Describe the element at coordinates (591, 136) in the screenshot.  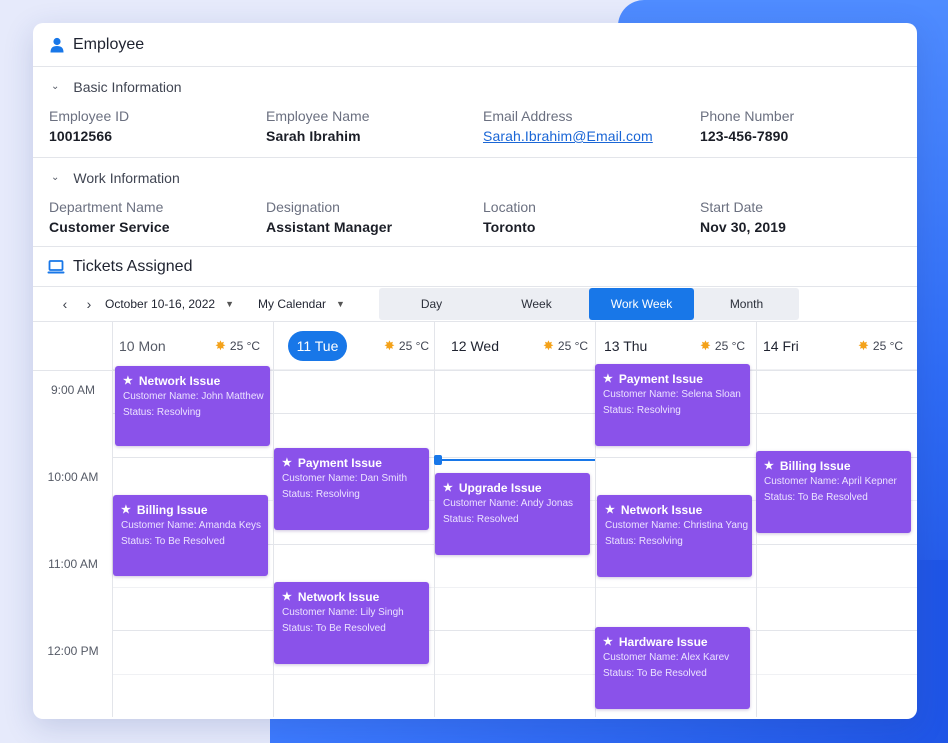
I see `email-link: Sarah.Ibrahim@Email.com` at that location.